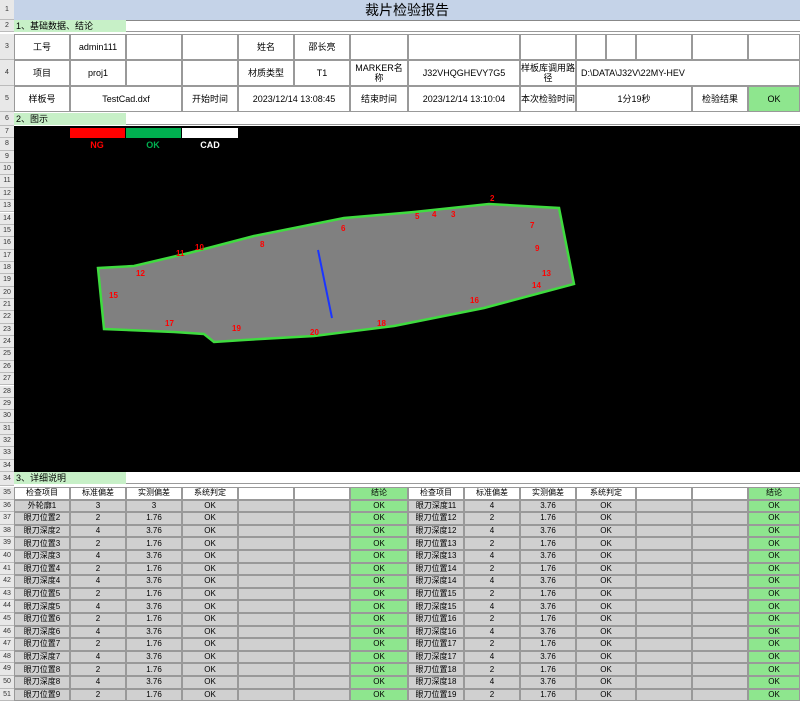 The image size is (800, 708). What do you see at coordinates (634, 99) in the screenshot?
I see `duration-value: 1分19秒` at bounding box center [634, 99].